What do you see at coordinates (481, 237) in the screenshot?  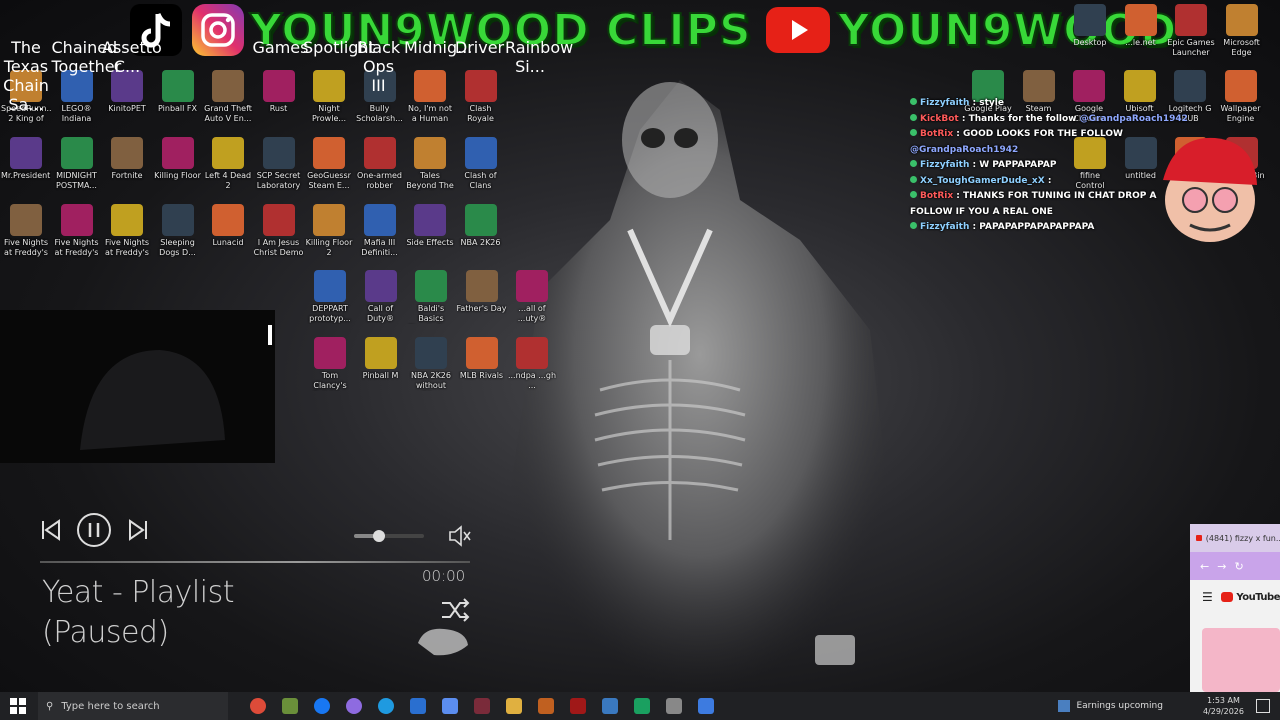 I see `desktop-icon: NBA 2K26` at bounding box center [481, 237].